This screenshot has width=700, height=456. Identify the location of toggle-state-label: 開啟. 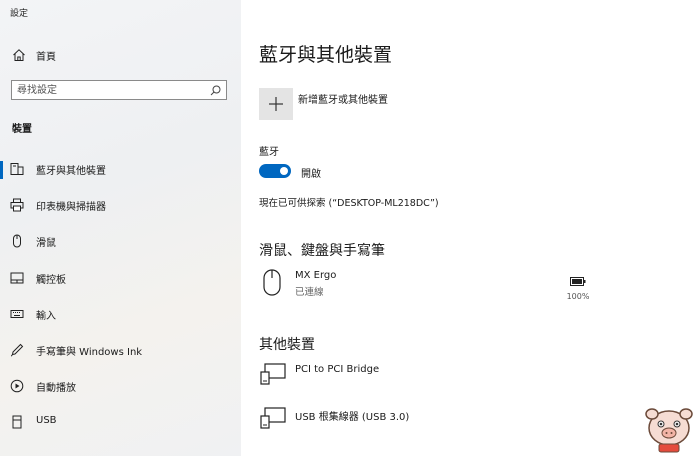
(311, 174).